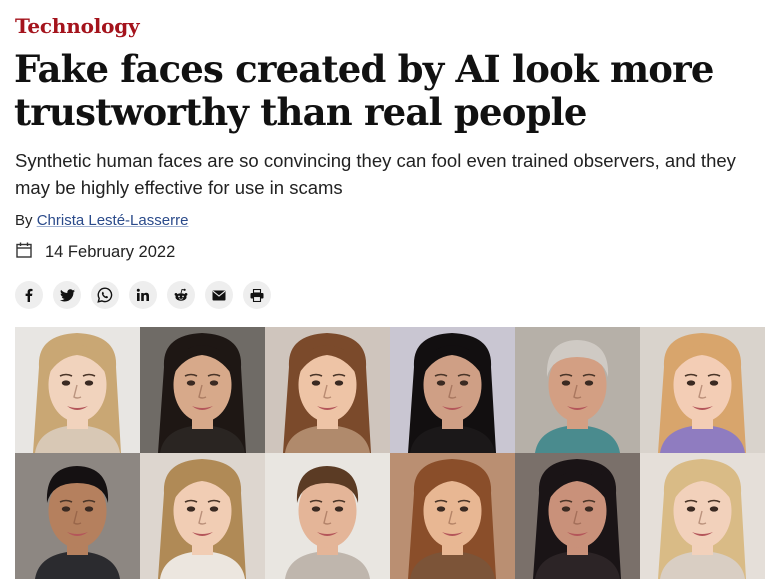 This screenshot has width=776, height=579. What do you see at coordinates (24, 252) in the screenshot?
I see `calendar-icon` at bounding box center [24, 252].